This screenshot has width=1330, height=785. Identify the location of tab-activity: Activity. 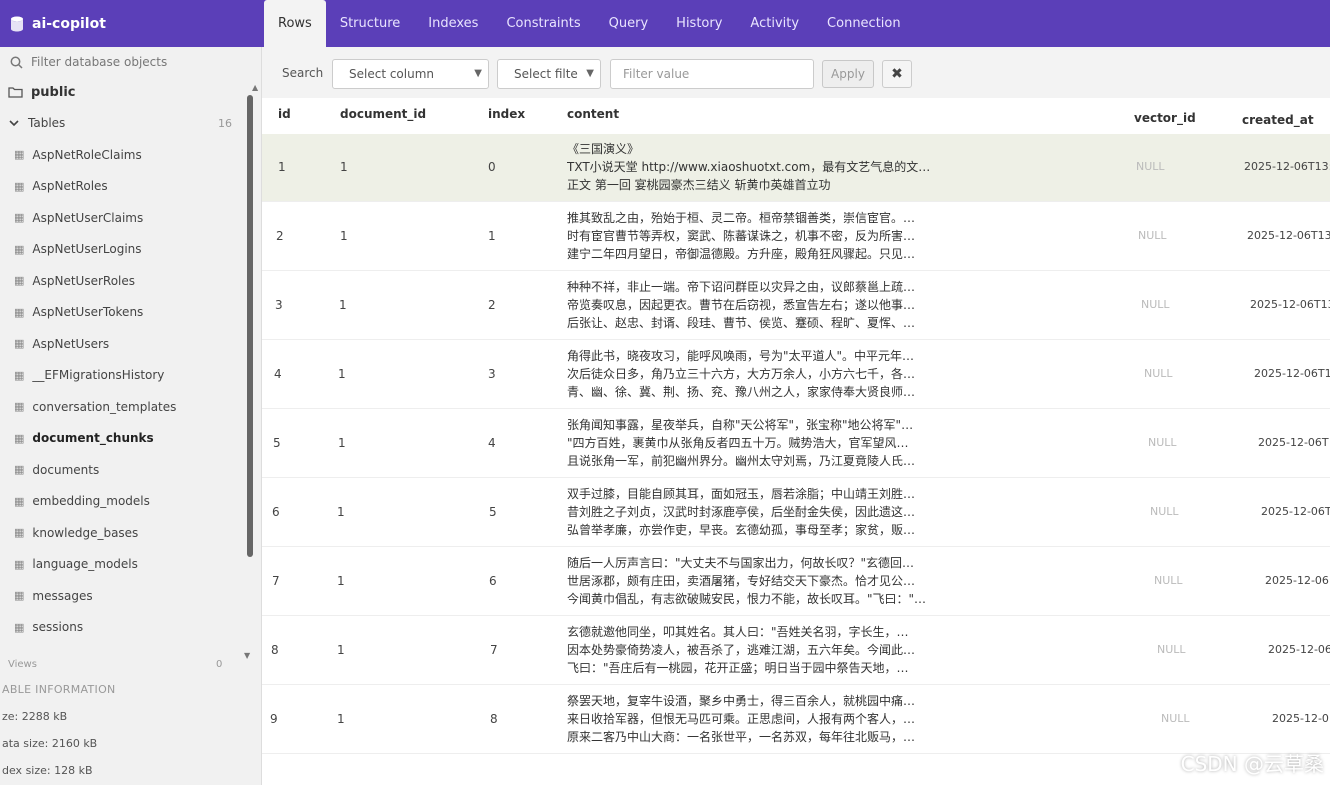
(774, 23).